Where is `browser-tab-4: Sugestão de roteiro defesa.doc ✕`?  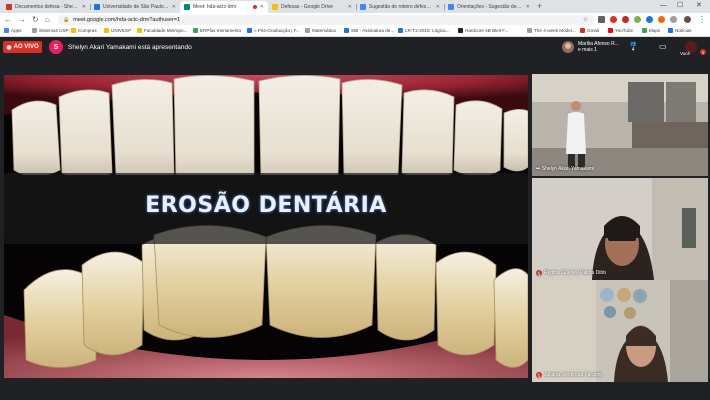 browser-tab-4: Sugestão de roteiro defesa.doc ✕ is located at coordinates (400, 7).